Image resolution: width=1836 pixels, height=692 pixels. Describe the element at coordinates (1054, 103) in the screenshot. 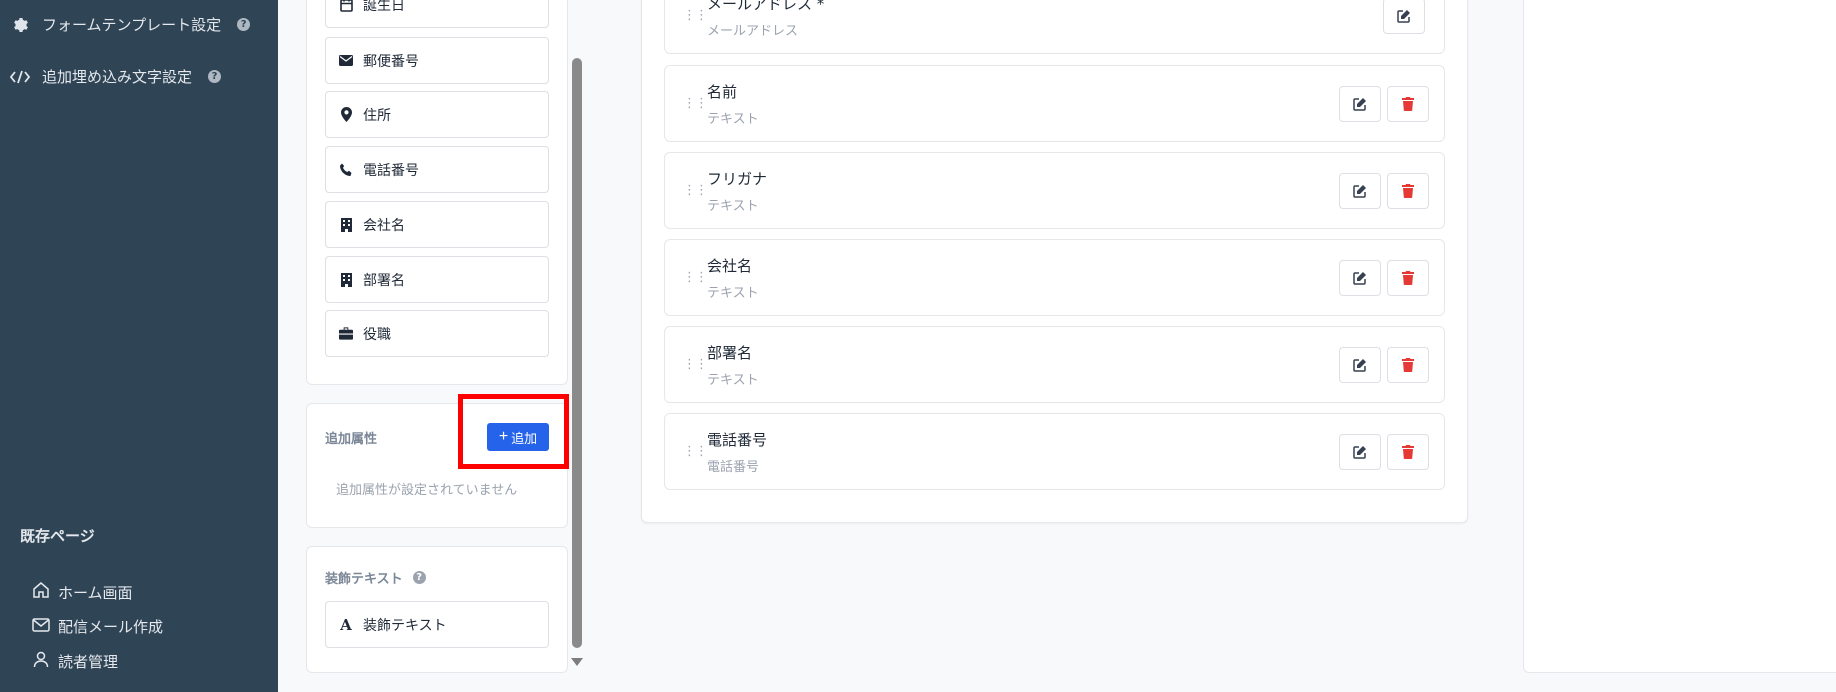

I see `form-row: ⋮⋮ 名前 テキスト` at that location.